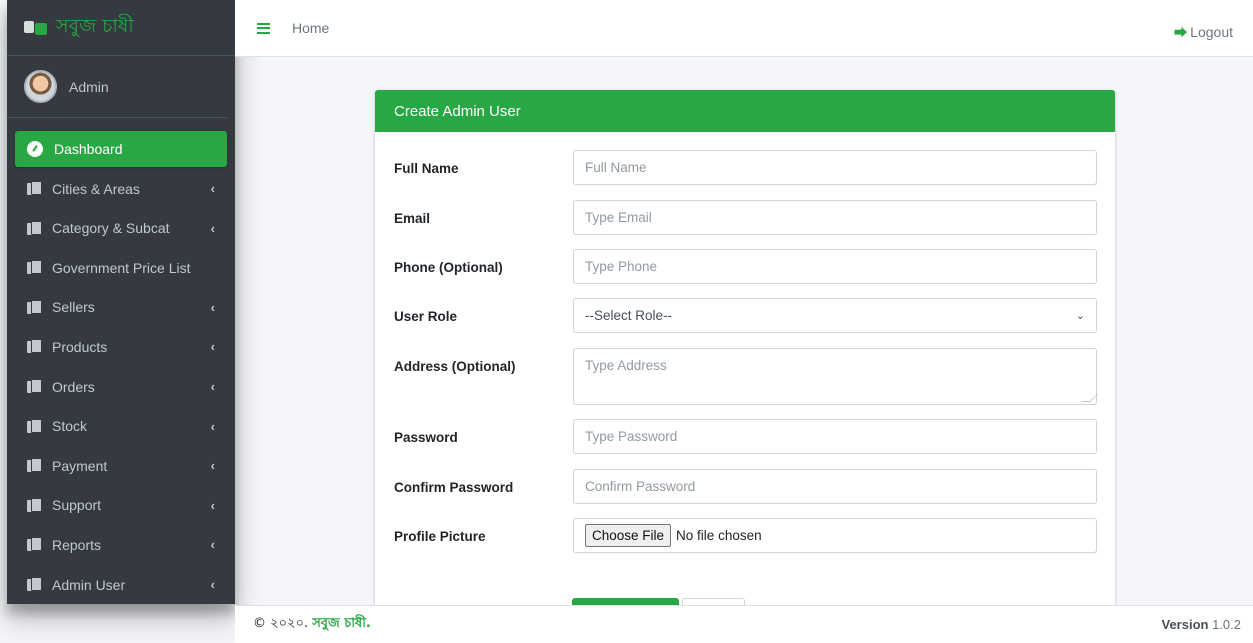  I want to click on sidebar-item-dashboard: Dashboard, so click(121, 149).